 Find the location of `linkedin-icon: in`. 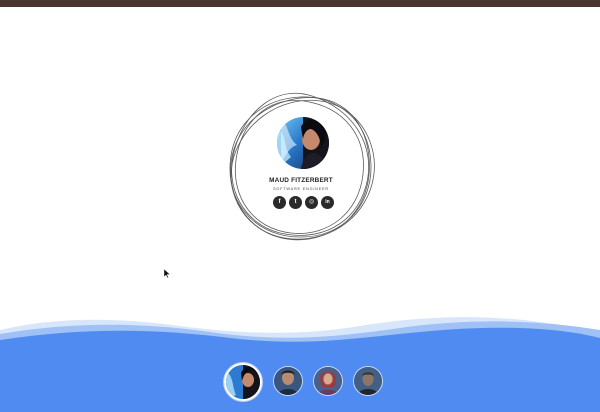

linkedin-icon: in is located at coordinates (327, 202).